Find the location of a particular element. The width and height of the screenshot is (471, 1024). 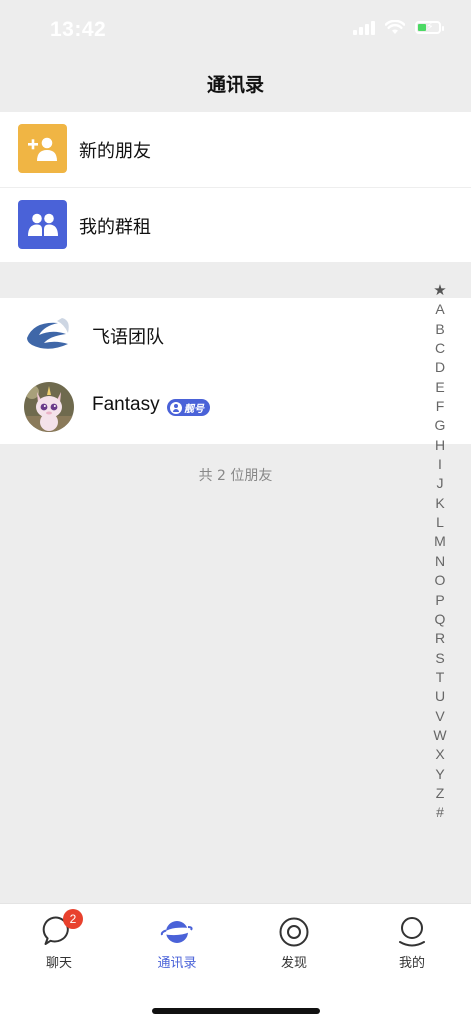

tab-label: 通讯录 is located at coordinates (177, 963).